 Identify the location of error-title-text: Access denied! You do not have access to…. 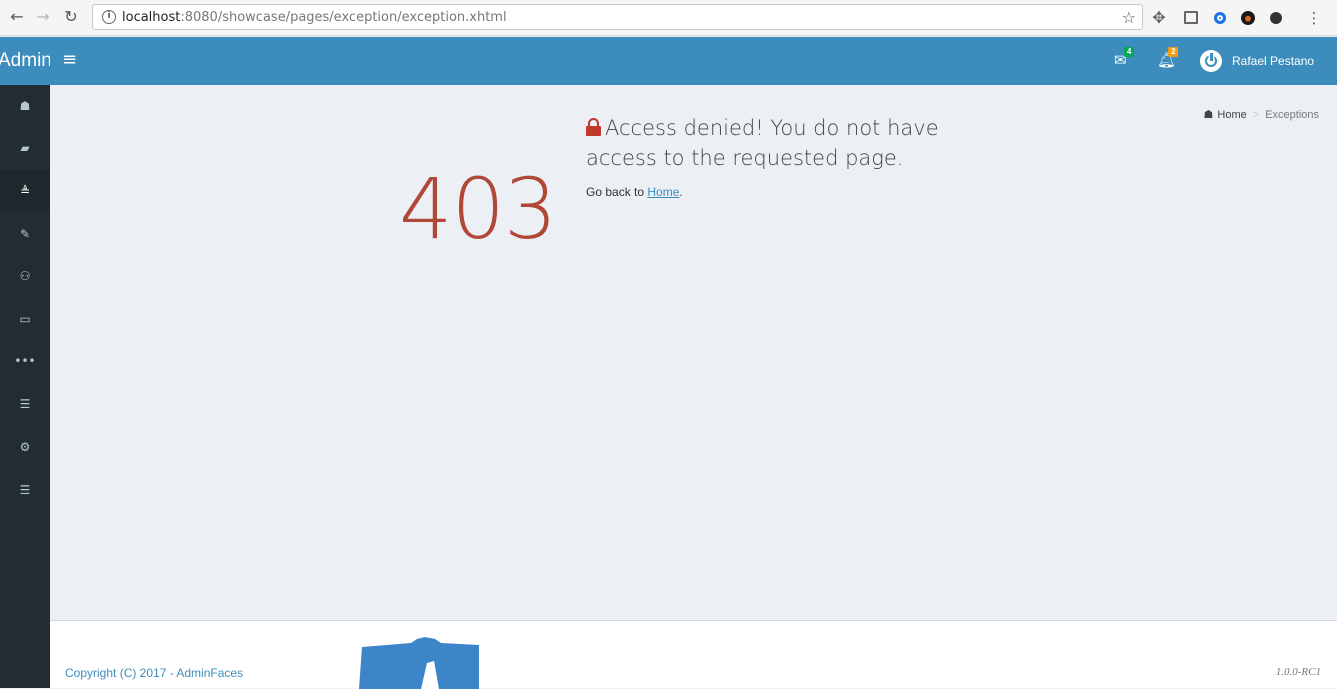
(762, 143).